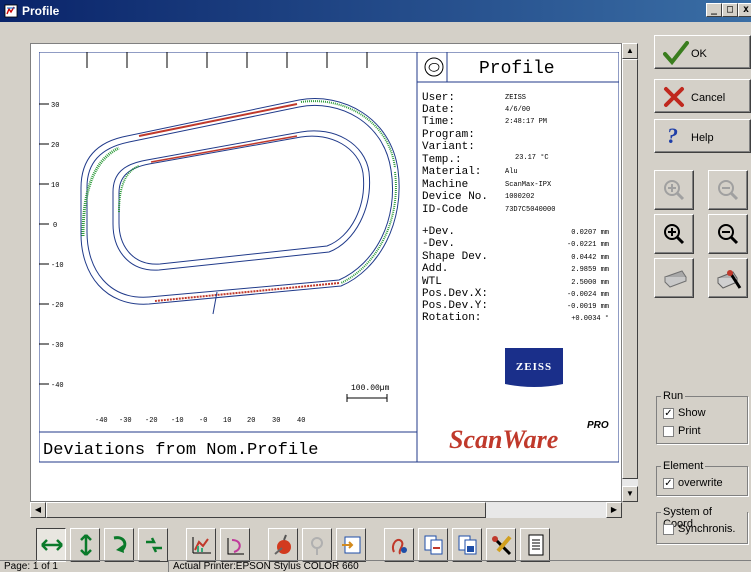  I want to click on report-button, so click(535, 545).